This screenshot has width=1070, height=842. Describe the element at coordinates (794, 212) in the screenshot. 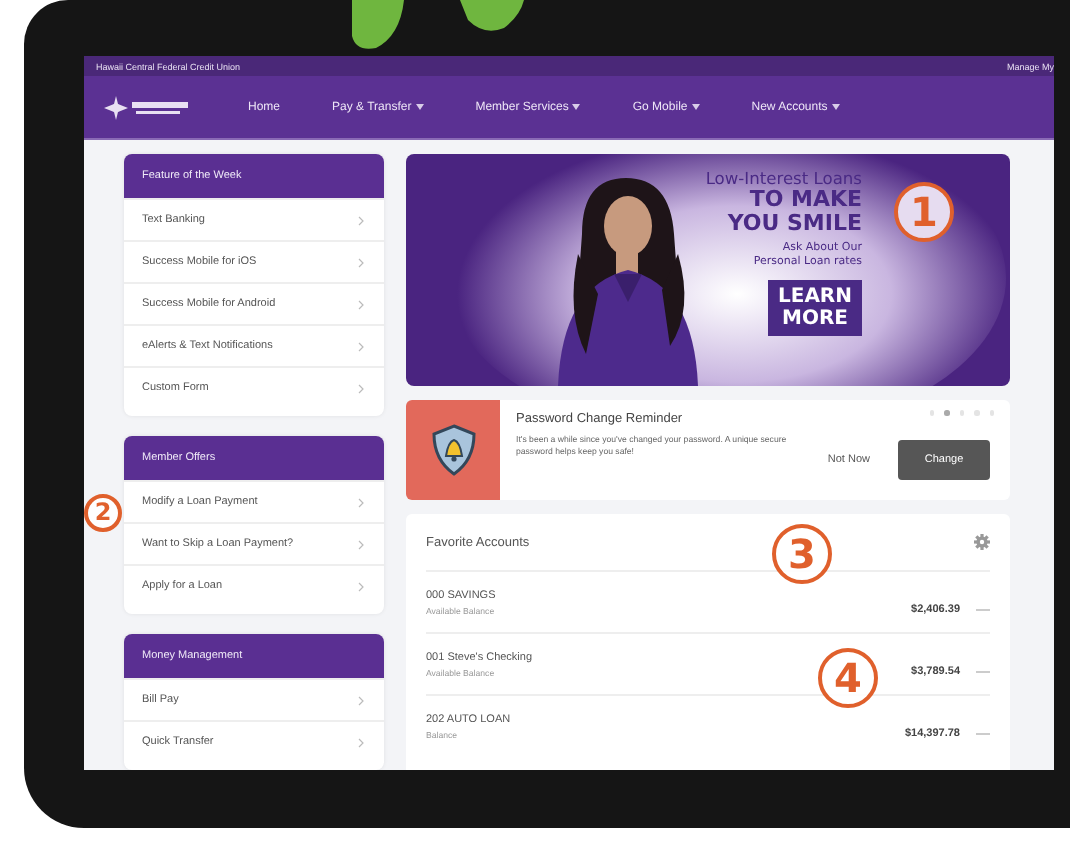

I see `banner-title: TO MAKE YOU SMILE` at that location.